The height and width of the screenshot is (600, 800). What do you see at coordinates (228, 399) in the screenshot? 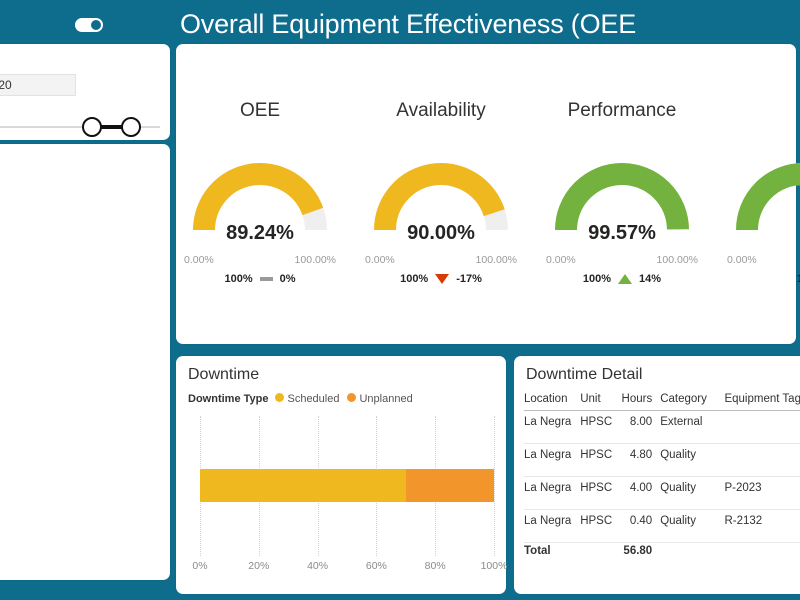
I see `legend-title: Downtime Type` at bounding box center [228, 399].